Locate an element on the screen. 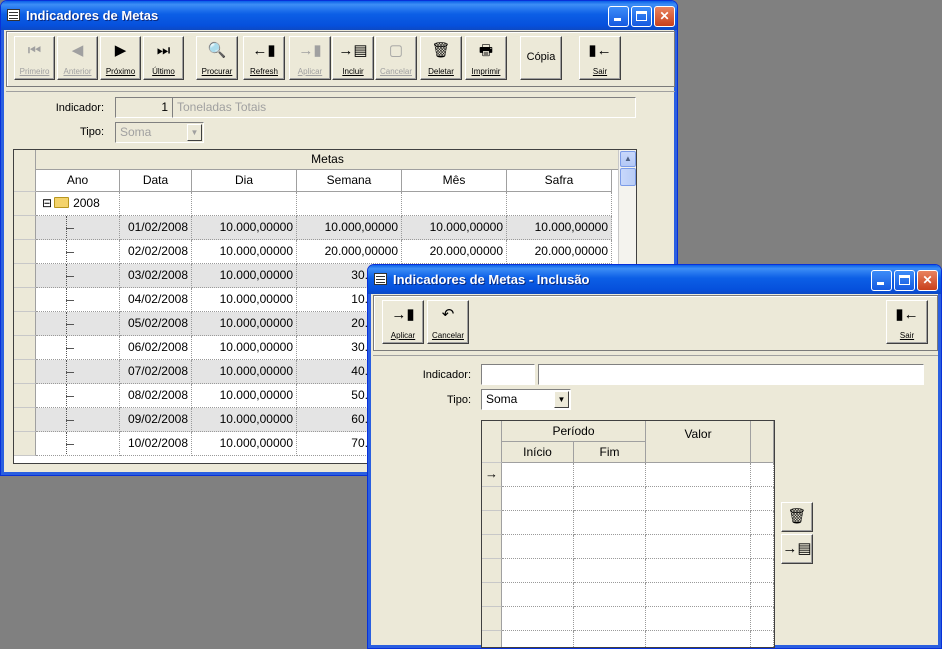 The width and height of the screenshot is (942, 649). toolbar-button-cancel: ▢ Cancelar is located at coordinates (396, 58).